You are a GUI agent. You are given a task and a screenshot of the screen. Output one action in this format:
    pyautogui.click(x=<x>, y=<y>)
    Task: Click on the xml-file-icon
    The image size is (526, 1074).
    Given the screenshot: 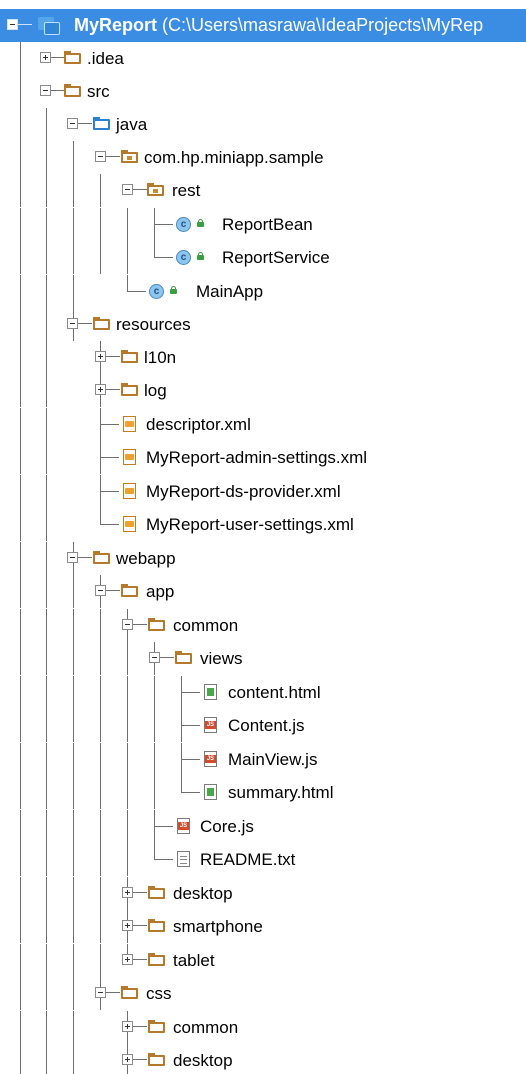 What is the action you would take?
    pyautogui.click(x=129, y=424)
    